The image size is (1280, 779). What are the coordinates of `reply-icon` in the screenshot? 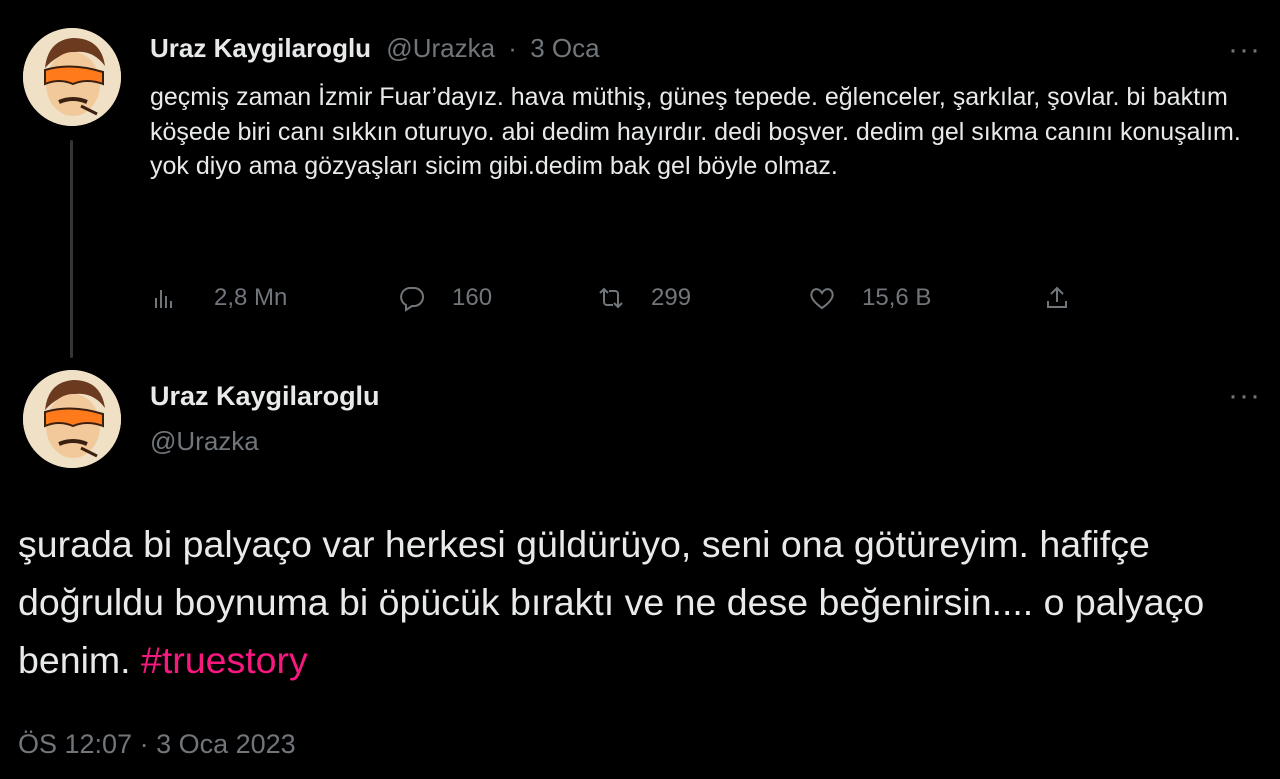 It's located at (412, 299).